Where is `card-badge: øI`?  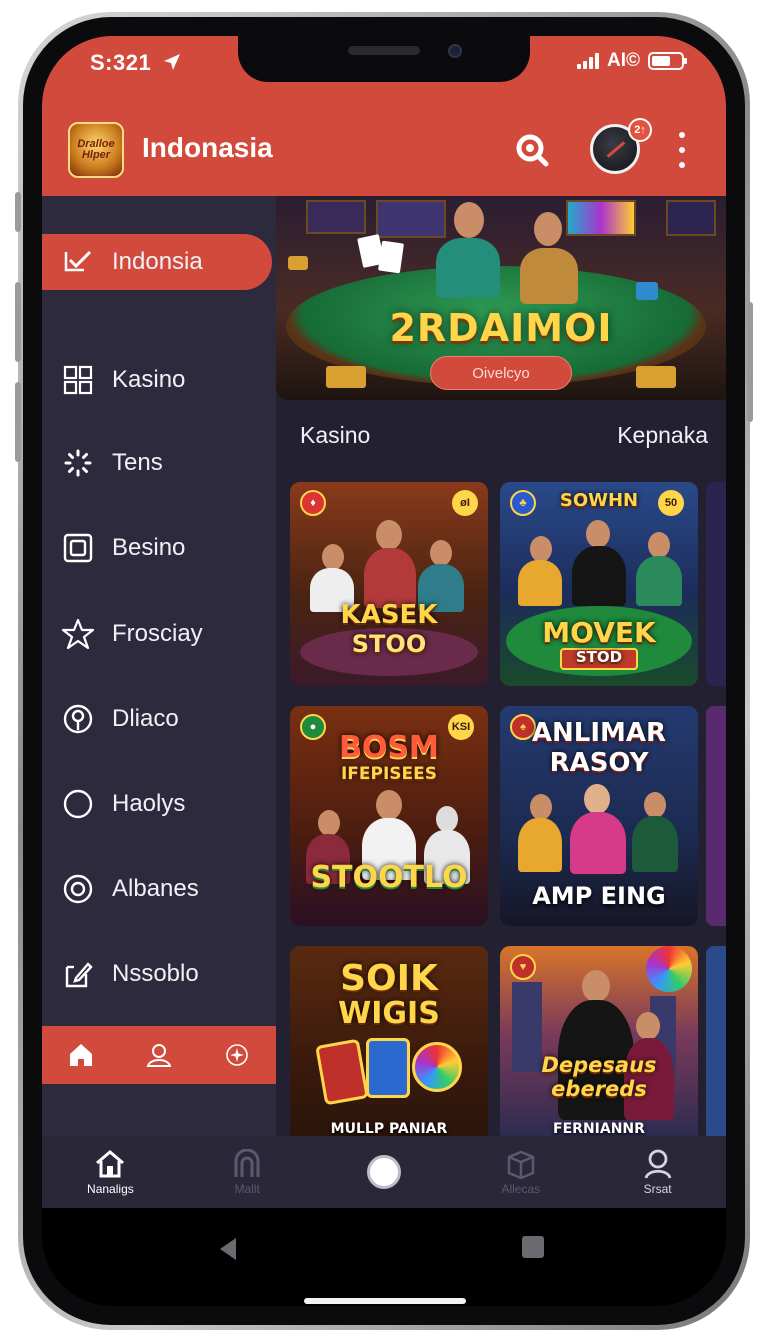
card-badge: øI is located at coordinates (465, 503).